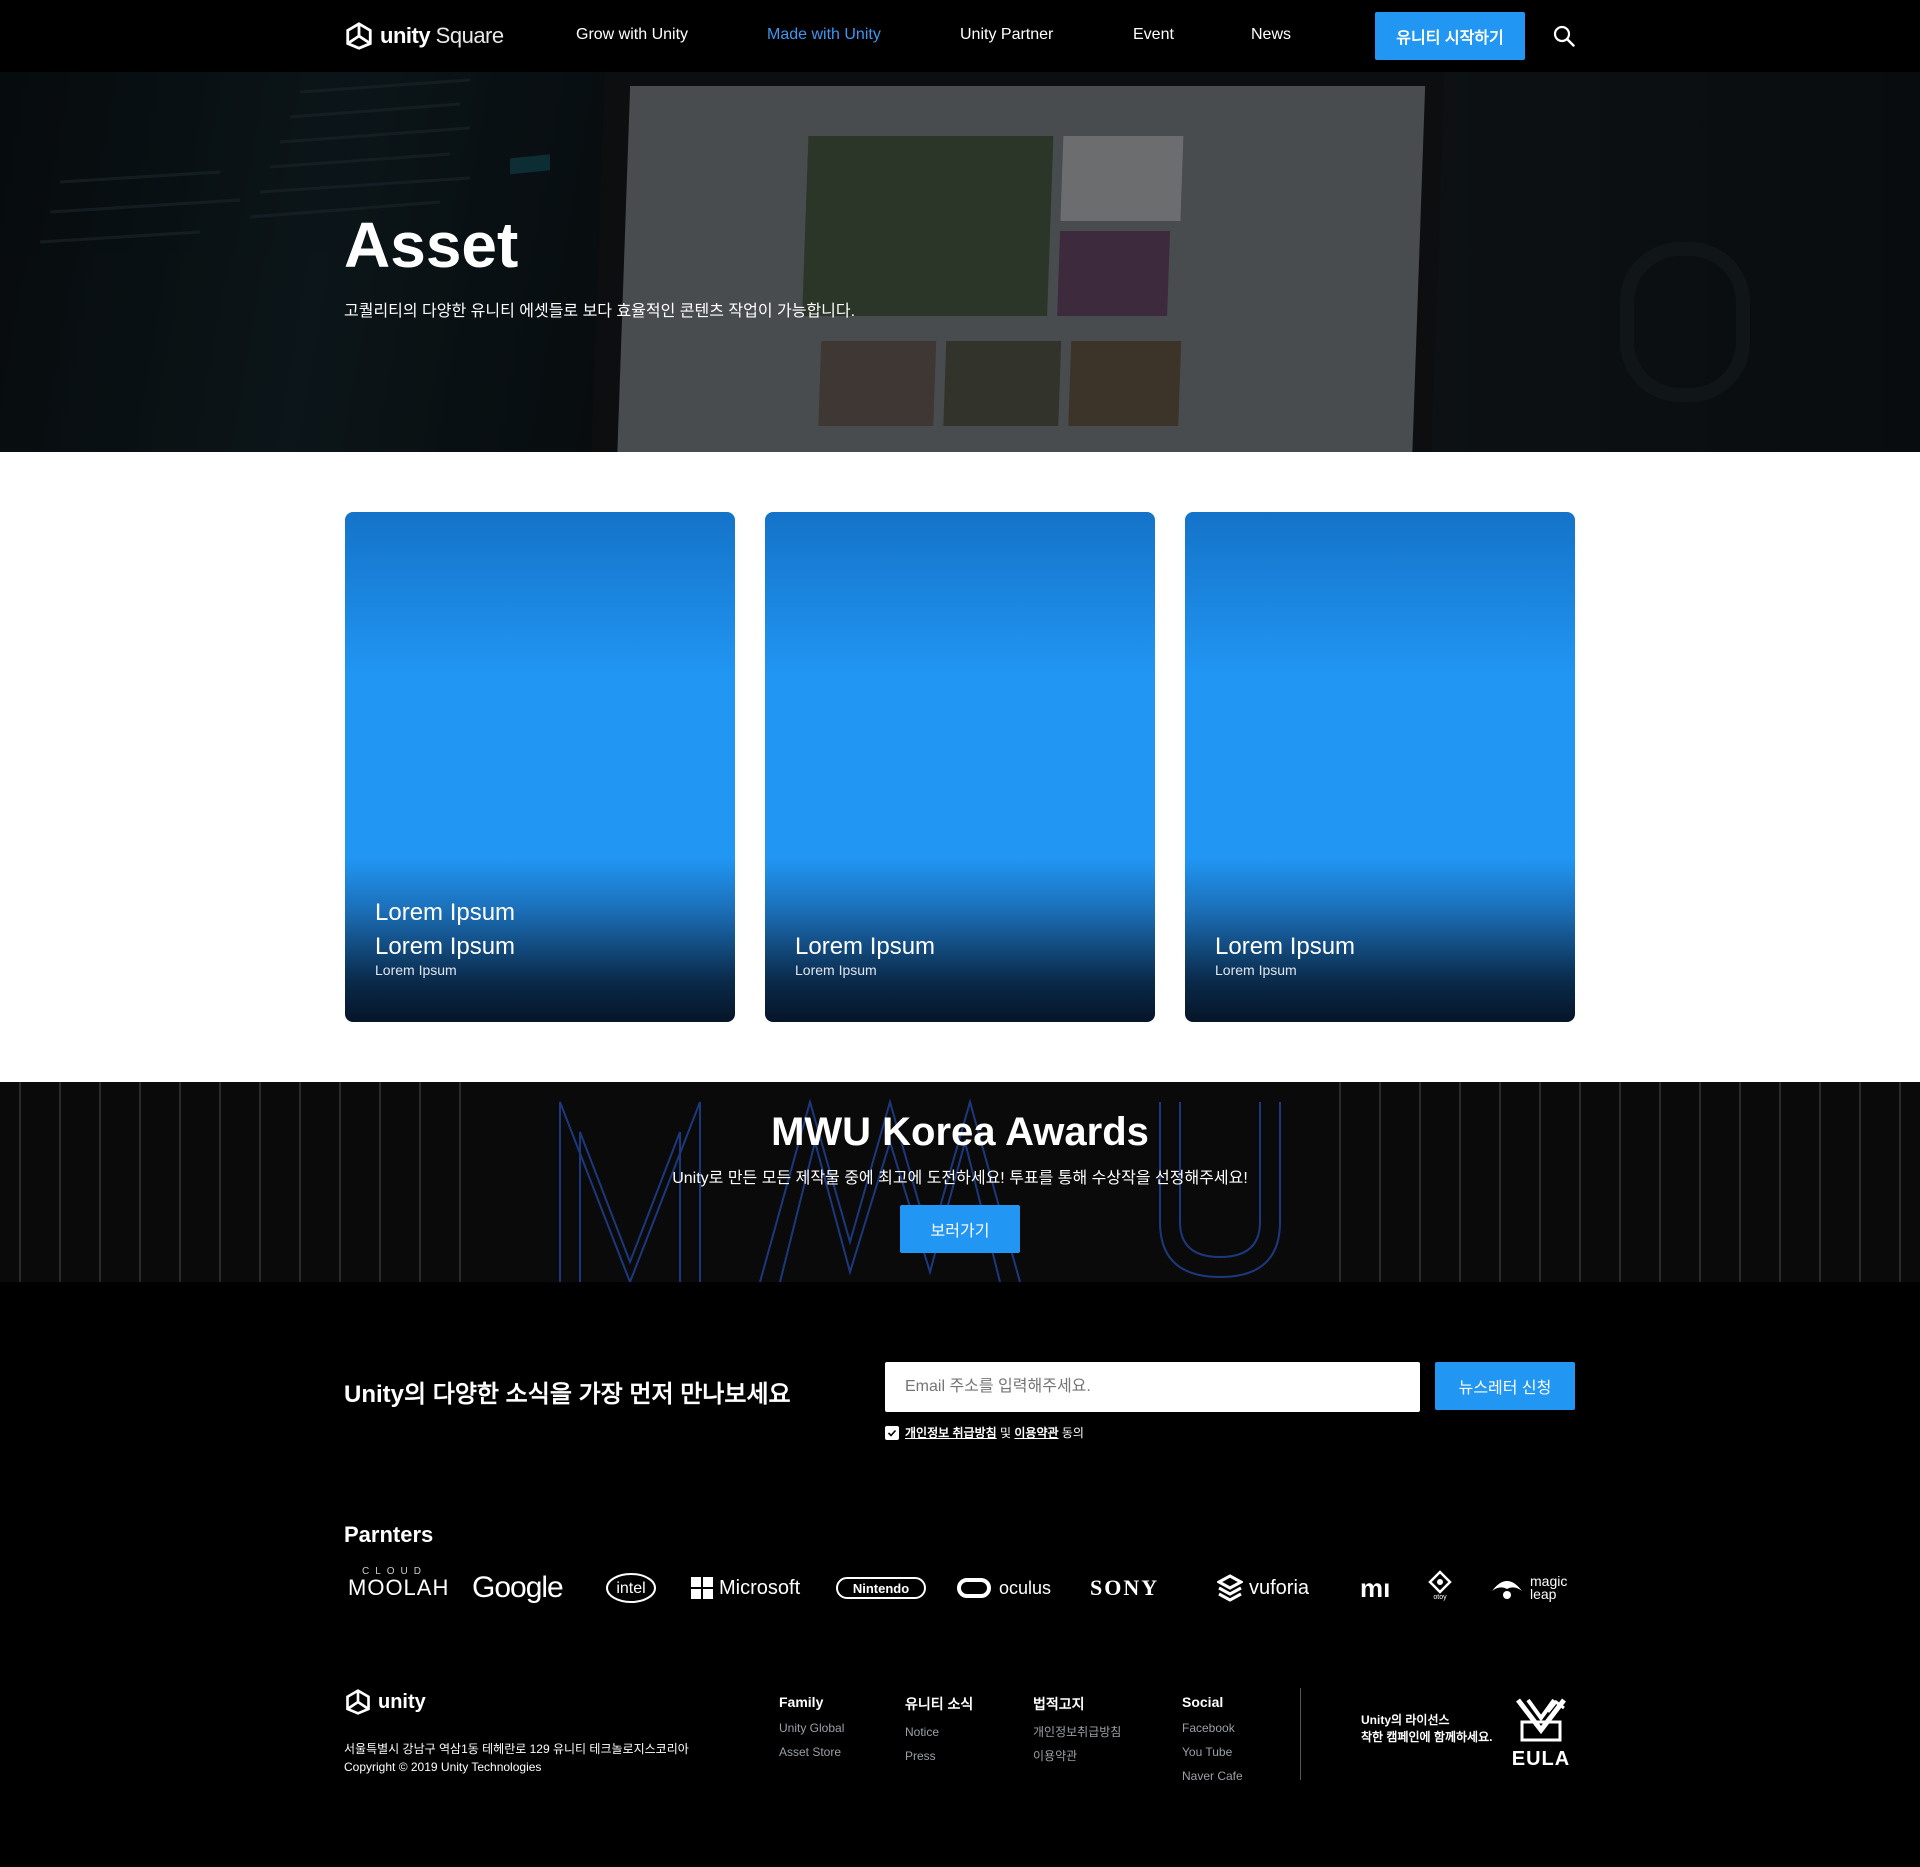 The height and width of the screenshot is (1867, 1920). What do you see at coordinates (1300, 1734) in the screenshot?
I see `footer-divider` at bounding box center [1300, 1734].